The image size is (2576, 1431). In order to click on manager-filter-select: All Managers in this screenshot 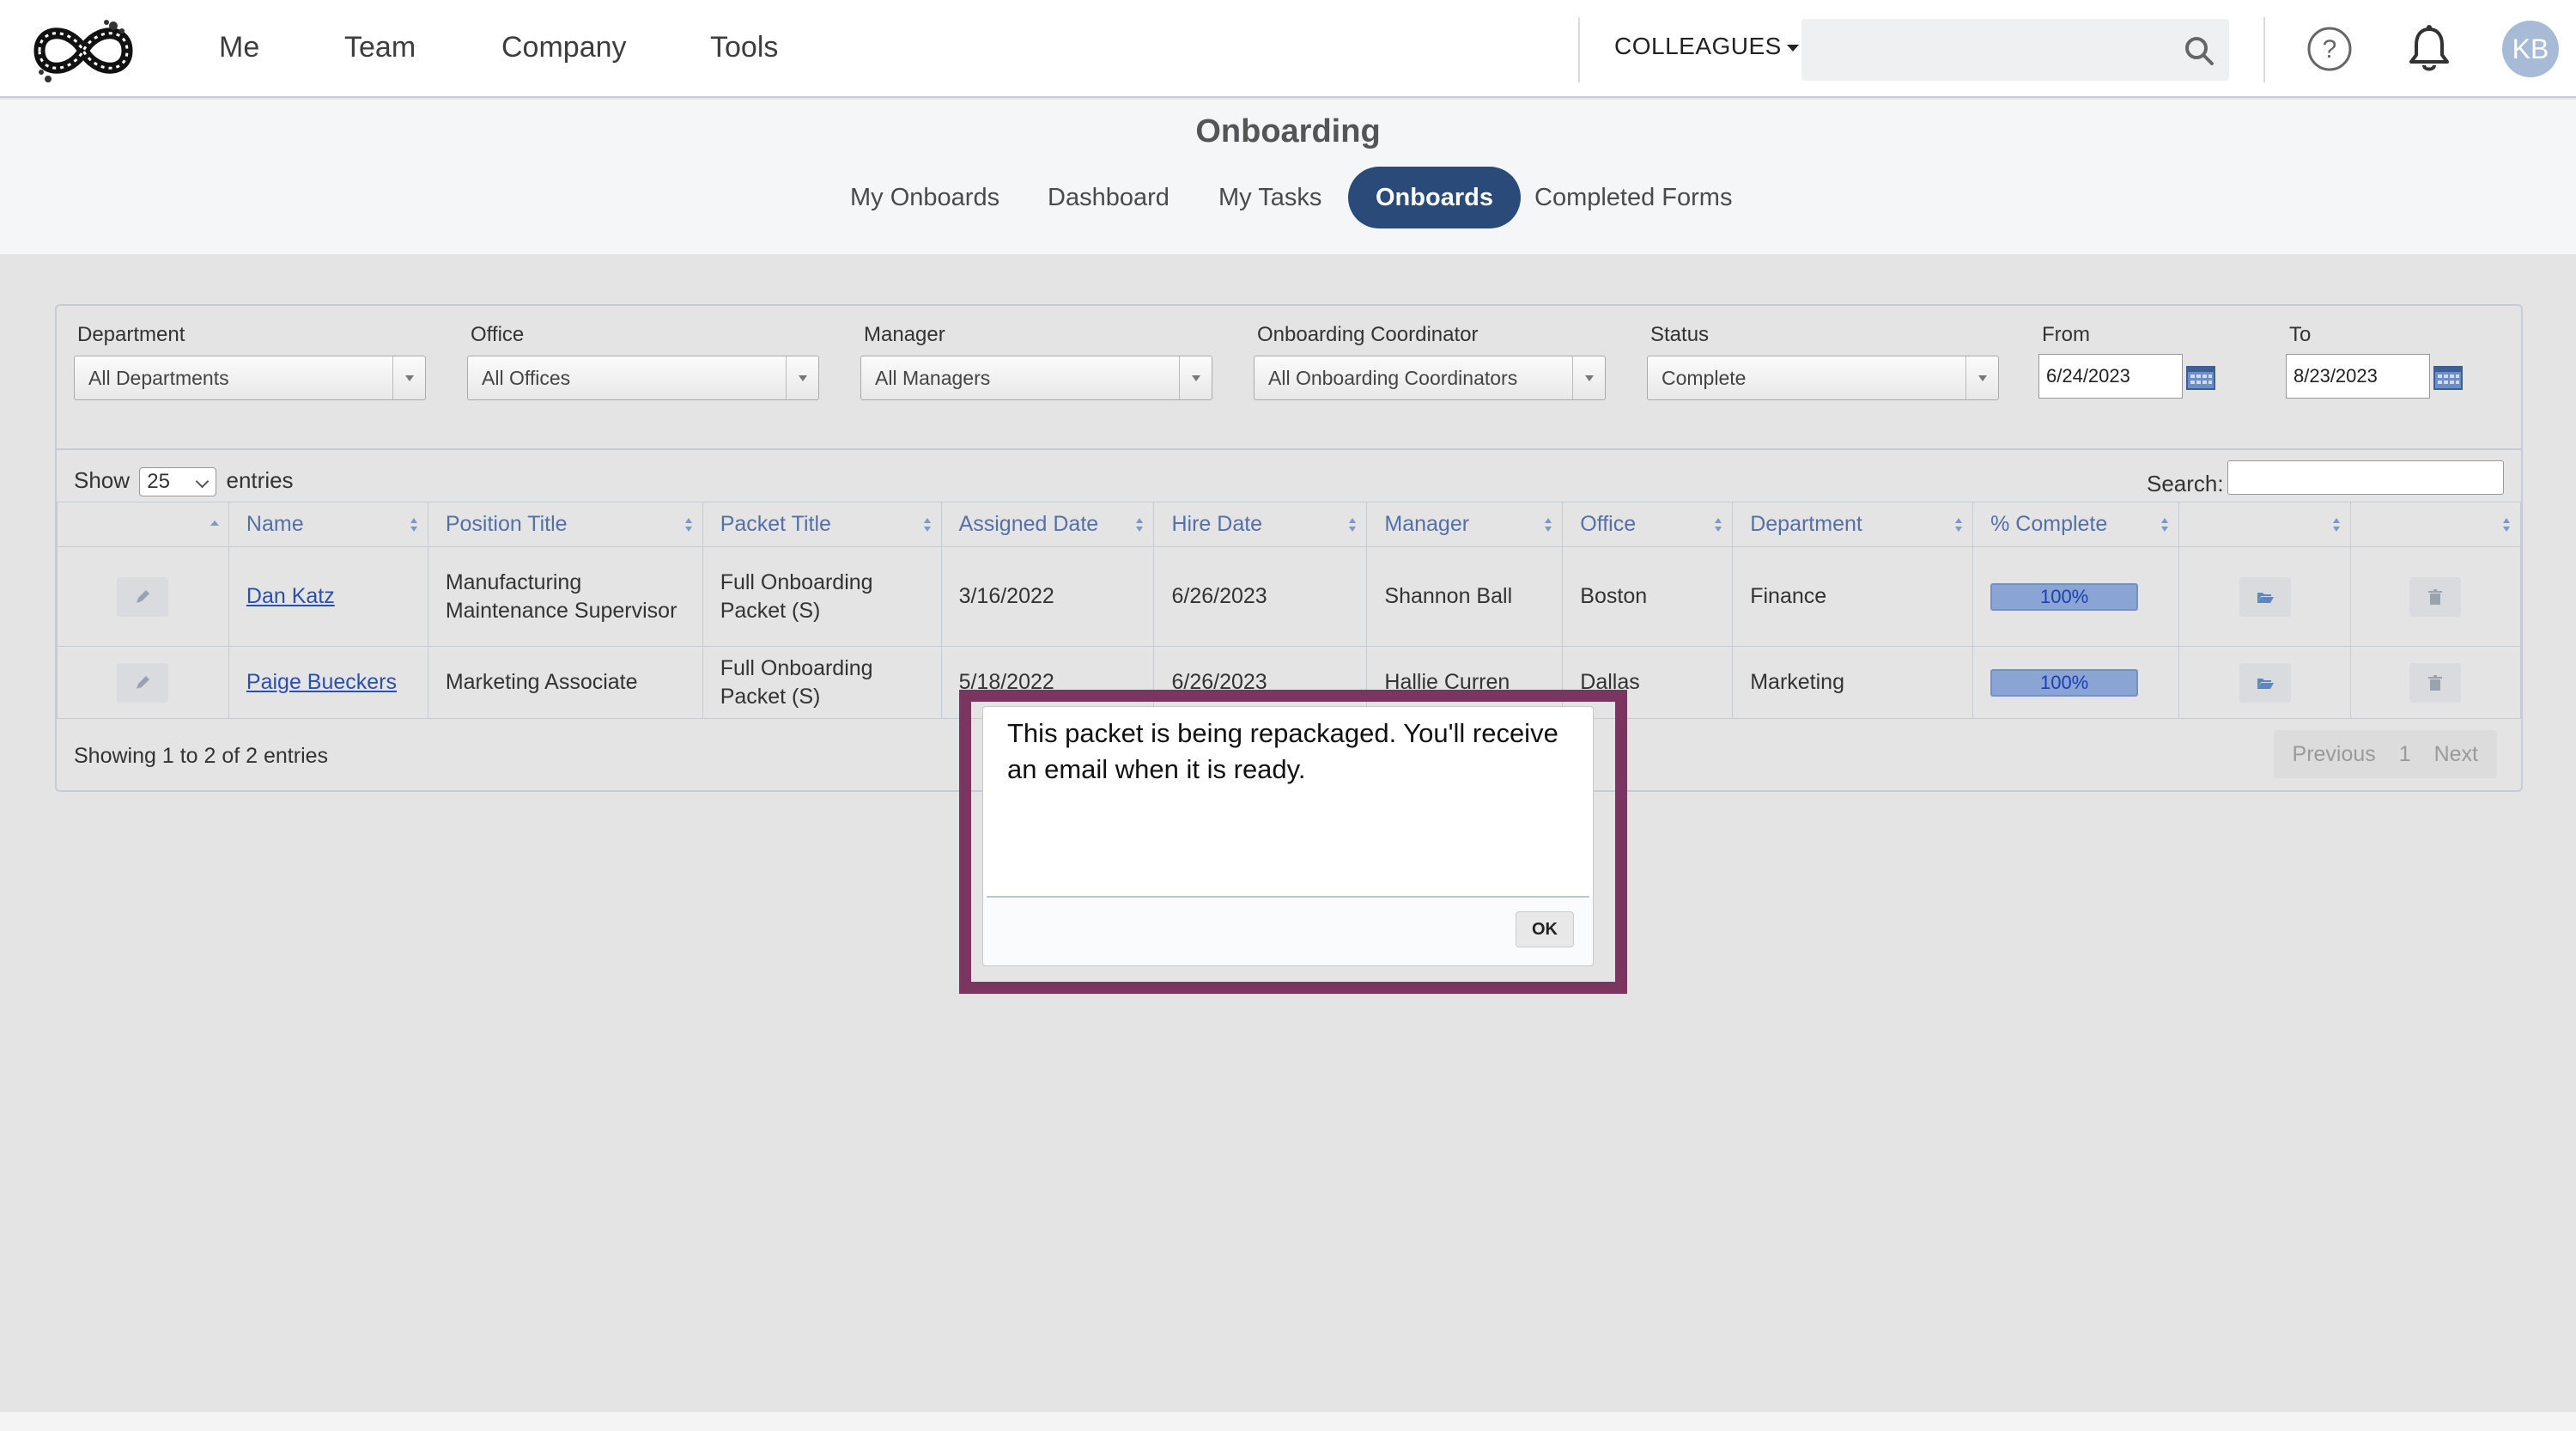, I will do `click(1036, 378)`.